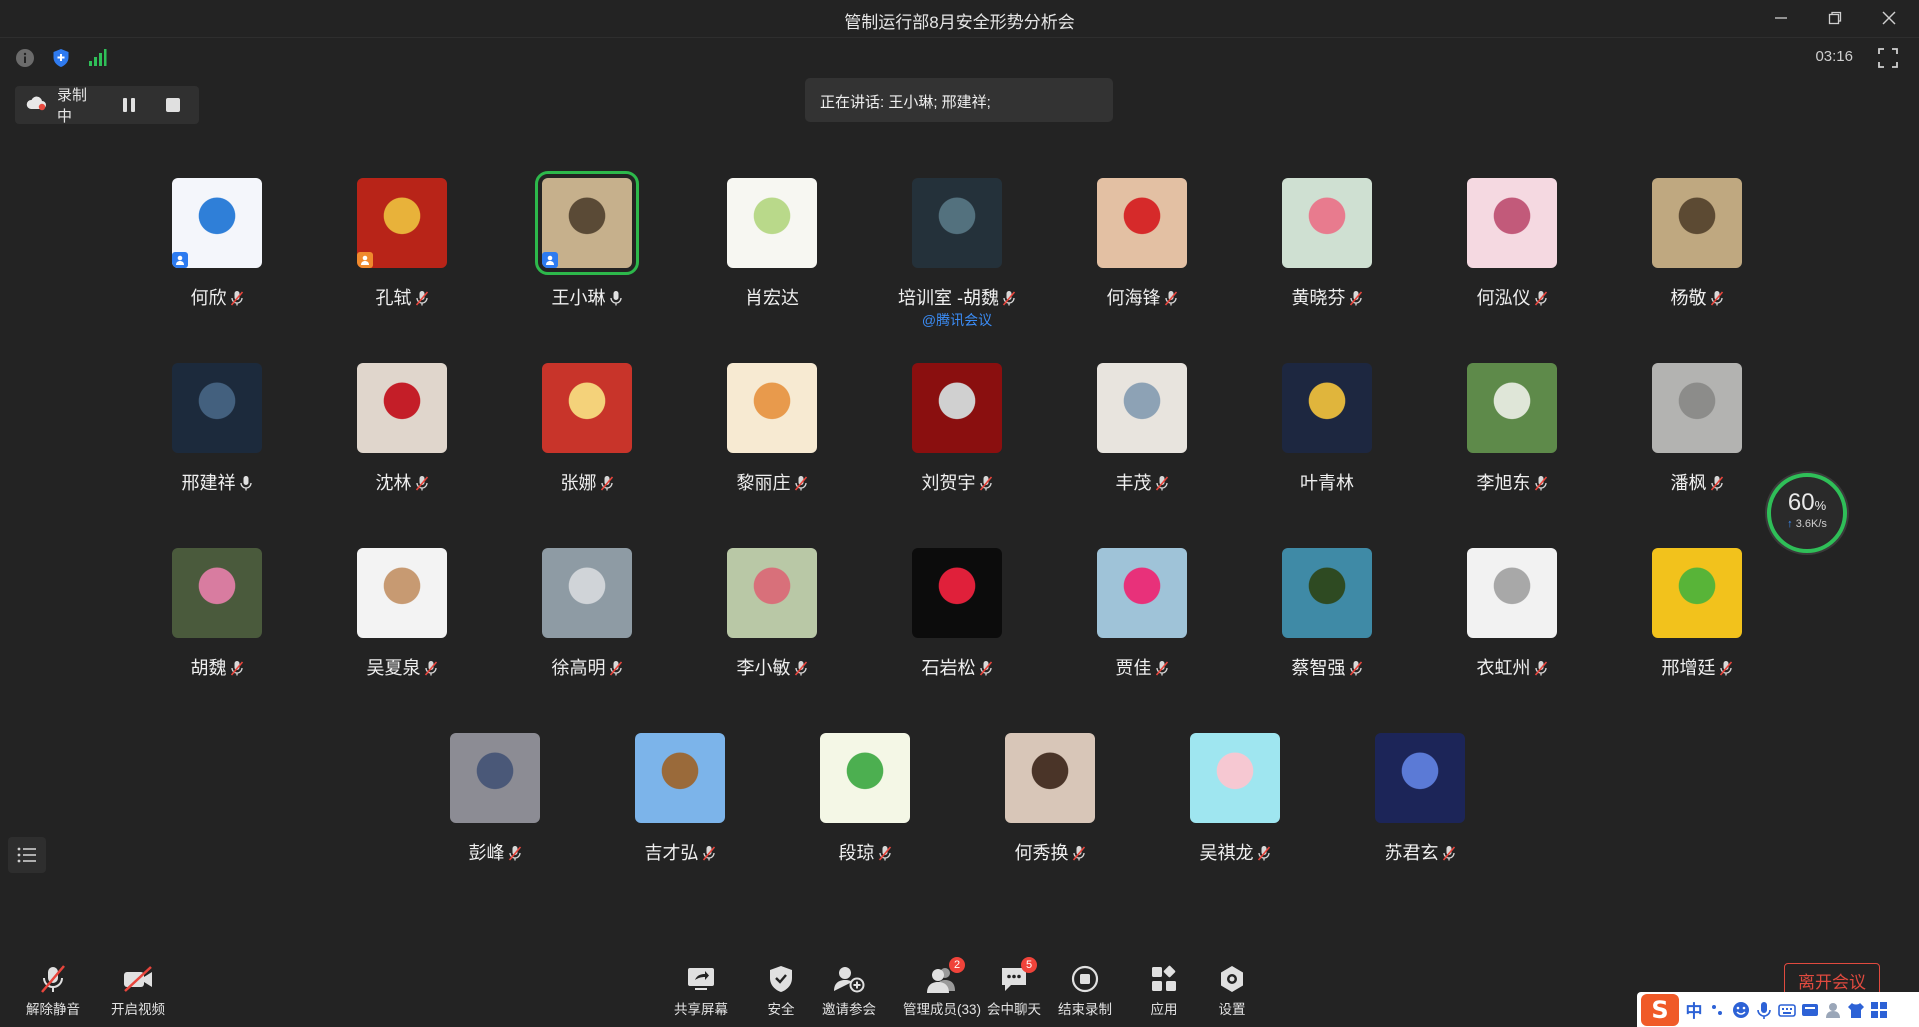  Describe the element at coordinates (671, 853) in the screenshot. I see `participant-name: 吉才弘` at that location.